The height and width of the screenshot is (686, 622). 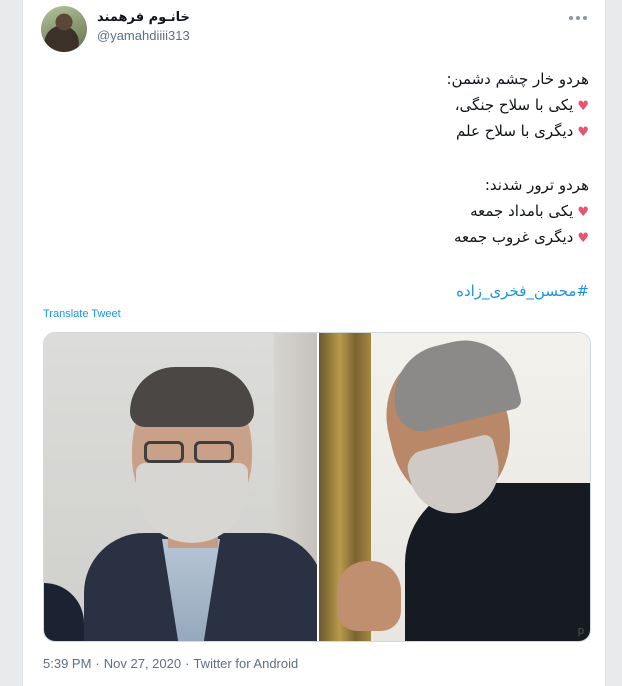 What do you see at coordinates (580, 631) in the screenshot?
I see `image-watermark: p` at bounding box center [580, 631].